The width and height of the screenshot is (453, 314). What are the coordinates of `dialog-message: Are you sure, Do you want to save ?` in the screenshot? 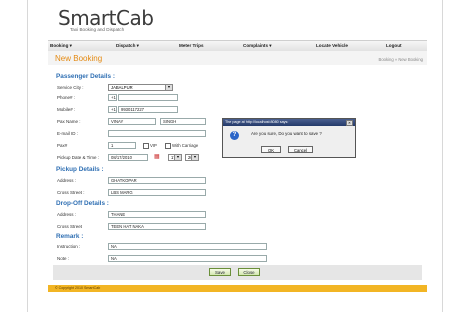 It's located at (286, 133).